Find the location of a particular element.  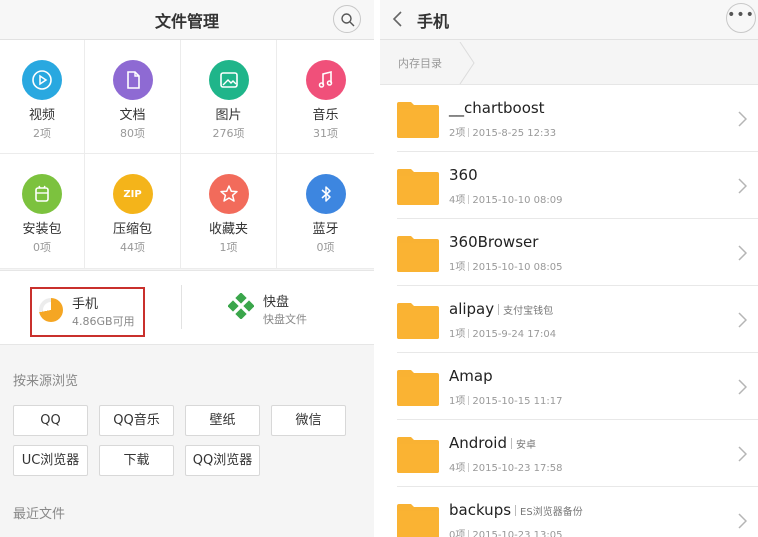

category-label: 安装包 is located at coordinates (42, 229).